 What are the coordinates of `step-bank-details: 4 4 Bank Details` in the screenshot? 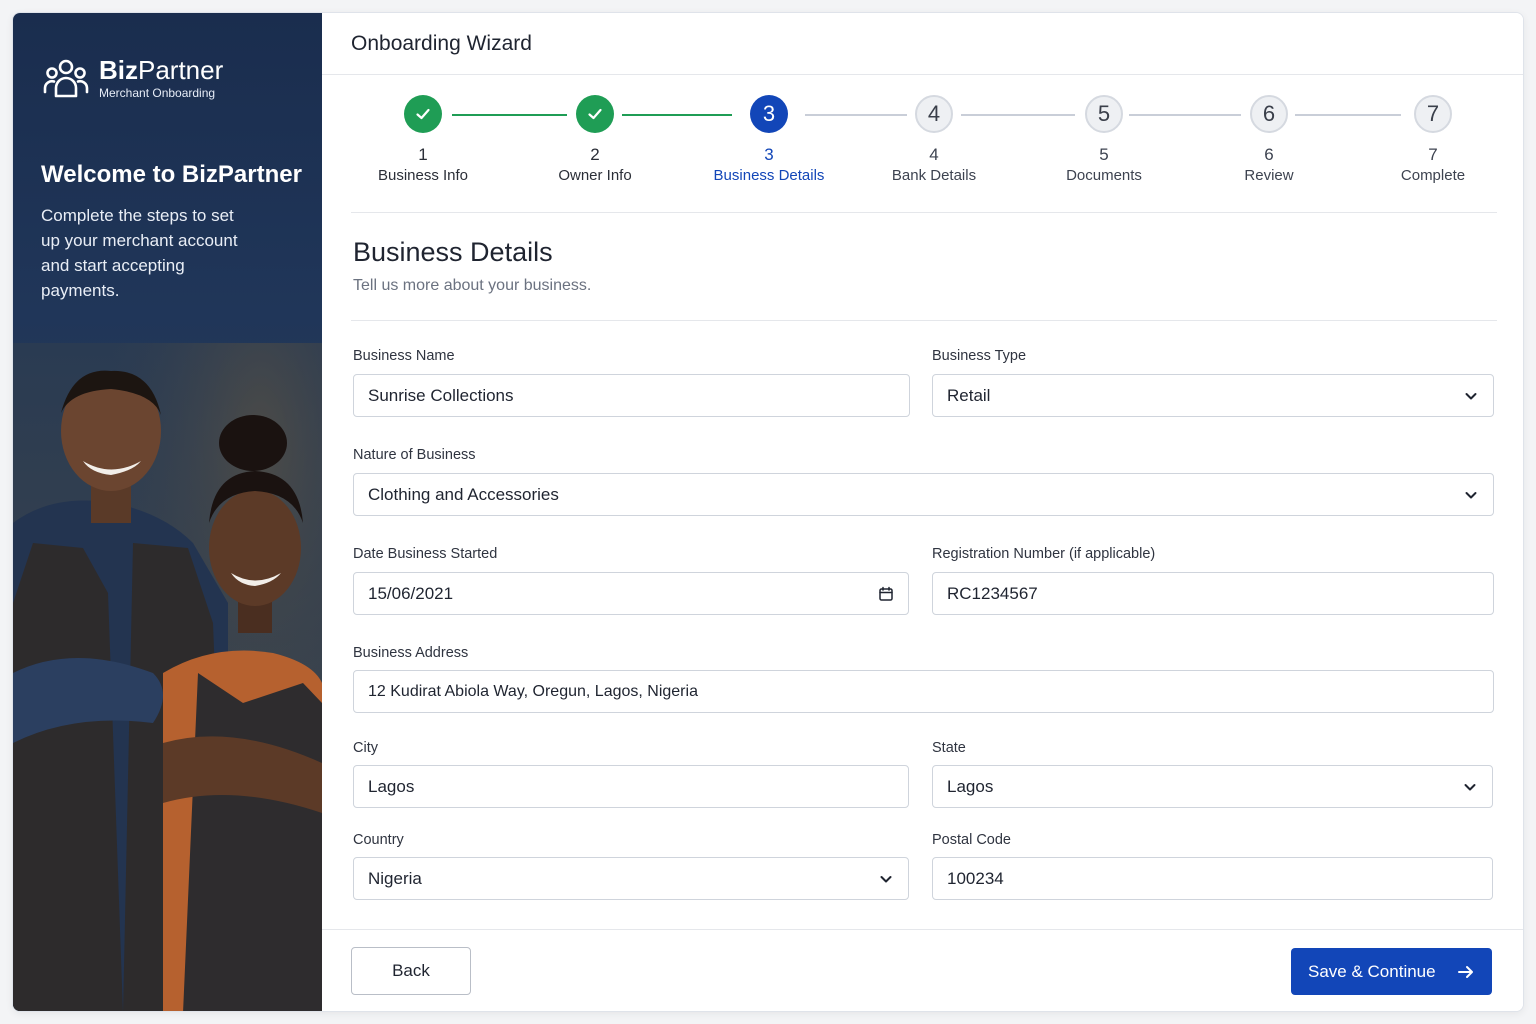 It's located at (934, 139).